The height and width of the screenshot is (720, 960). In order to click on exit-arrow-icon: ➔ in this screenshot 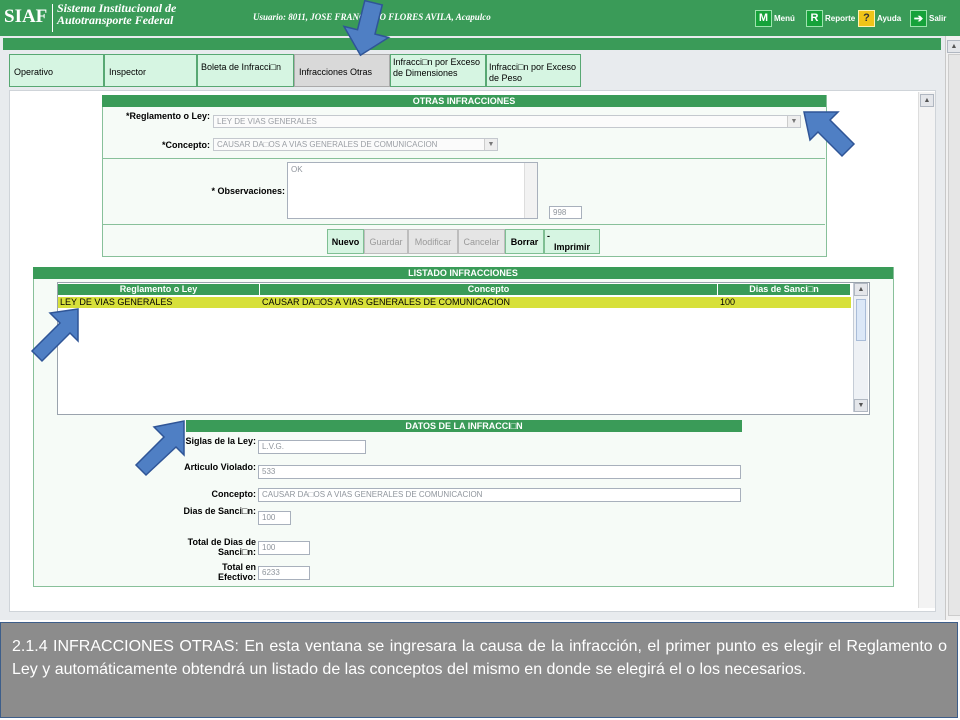, I will do `click(918, 18)`.